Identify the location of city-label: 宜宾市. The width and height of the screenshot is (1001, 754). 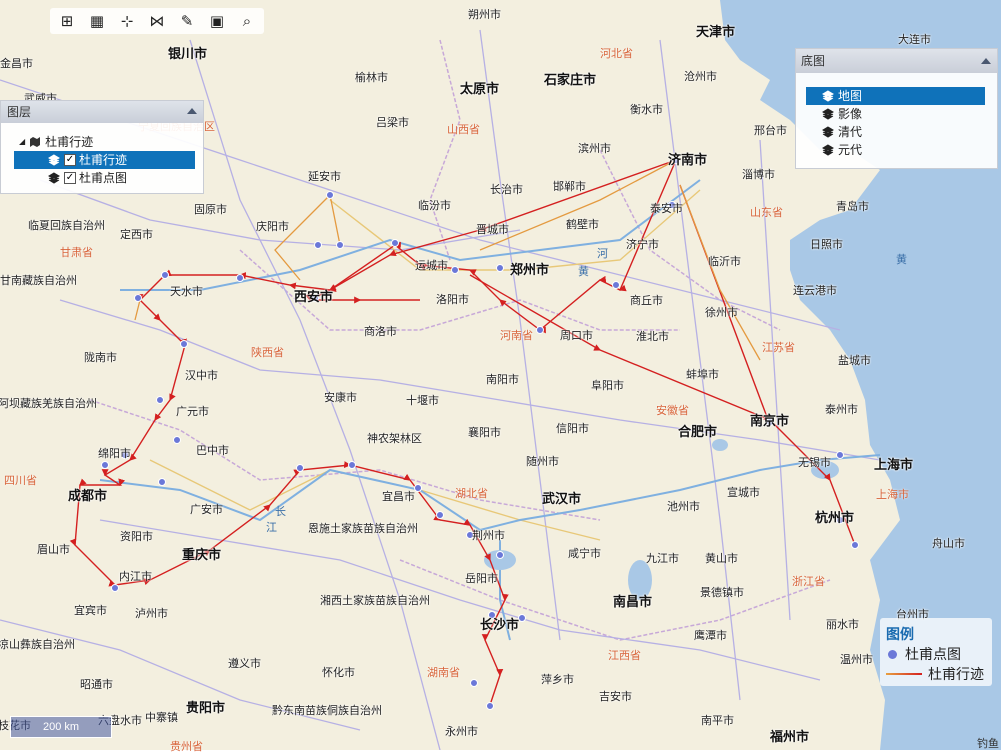
(90, 611).